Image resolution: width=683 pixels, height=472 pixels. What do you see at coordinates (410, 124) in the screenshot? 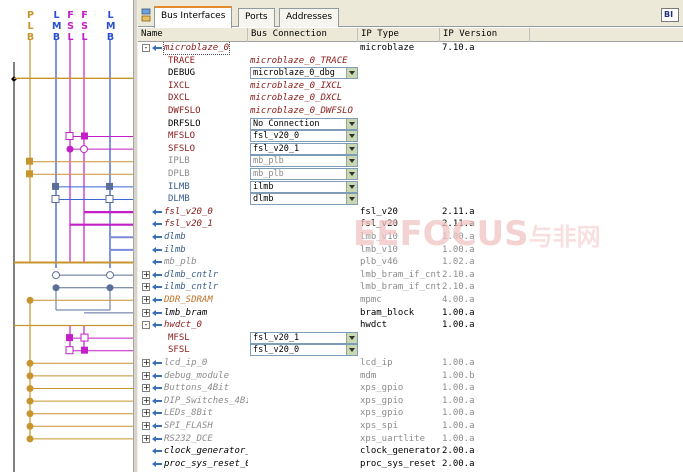
I see `table-row-interface: DRFSLO No Connection` at bounding box center [410, 124].